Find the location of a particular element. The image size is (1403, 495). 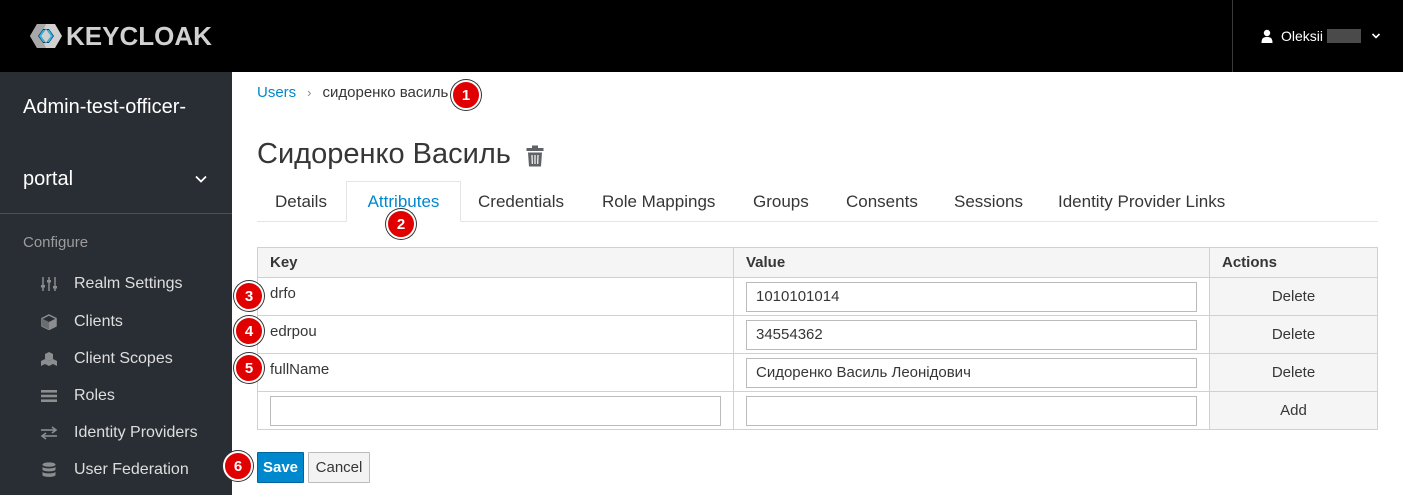

table-row-new: Add is located at coordinates (817, 410).